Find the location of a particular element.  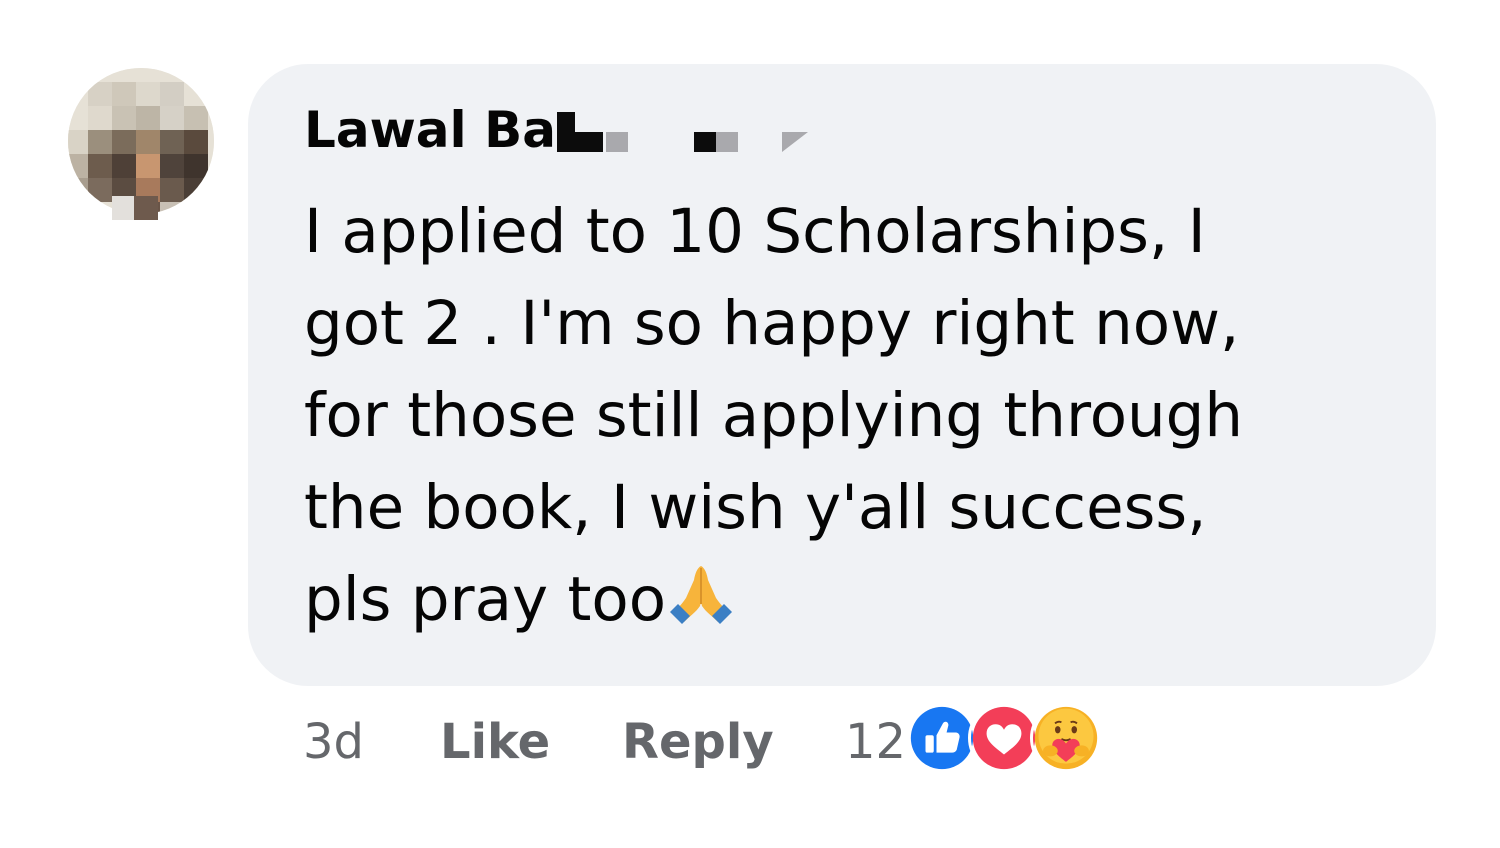

comment-line: the book, I wish y'all success, is located at coordinates (755, 507).